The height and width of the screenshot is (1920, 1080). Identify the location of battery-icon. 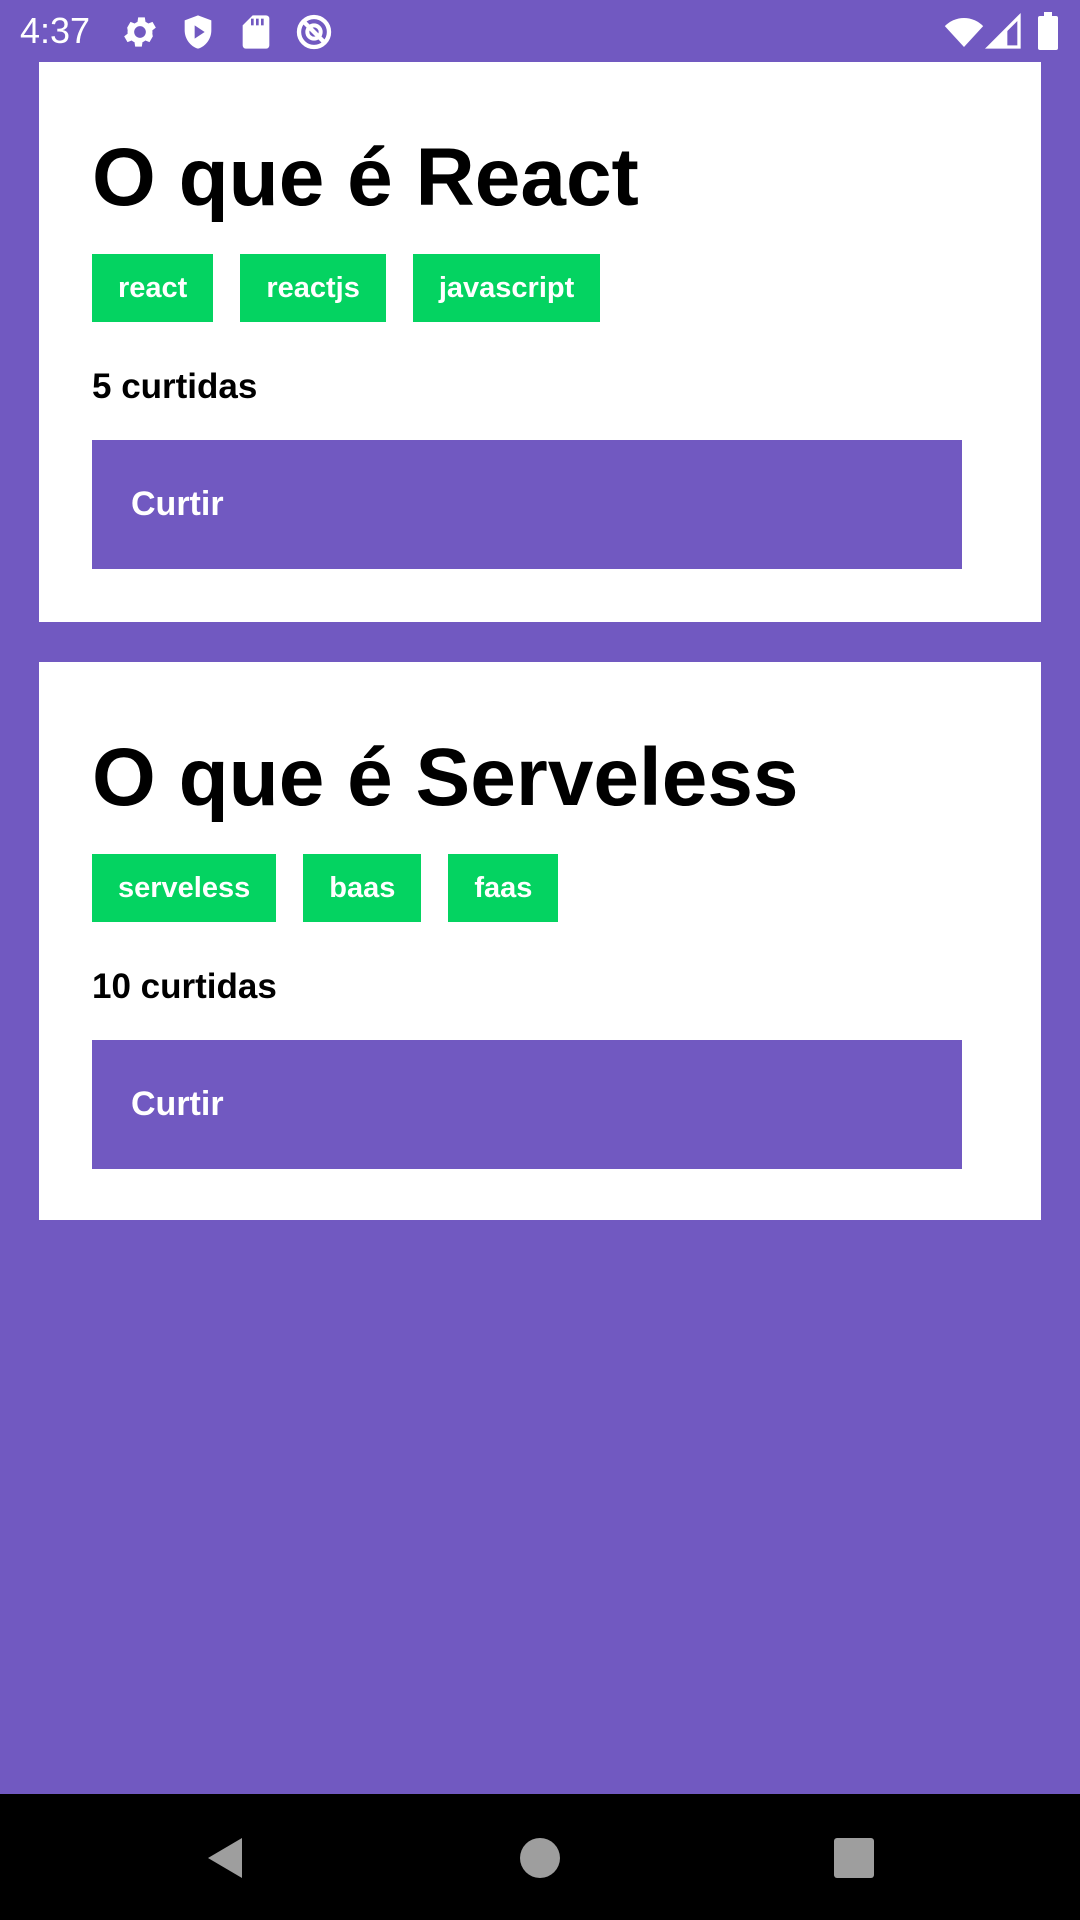
(1048, 32).